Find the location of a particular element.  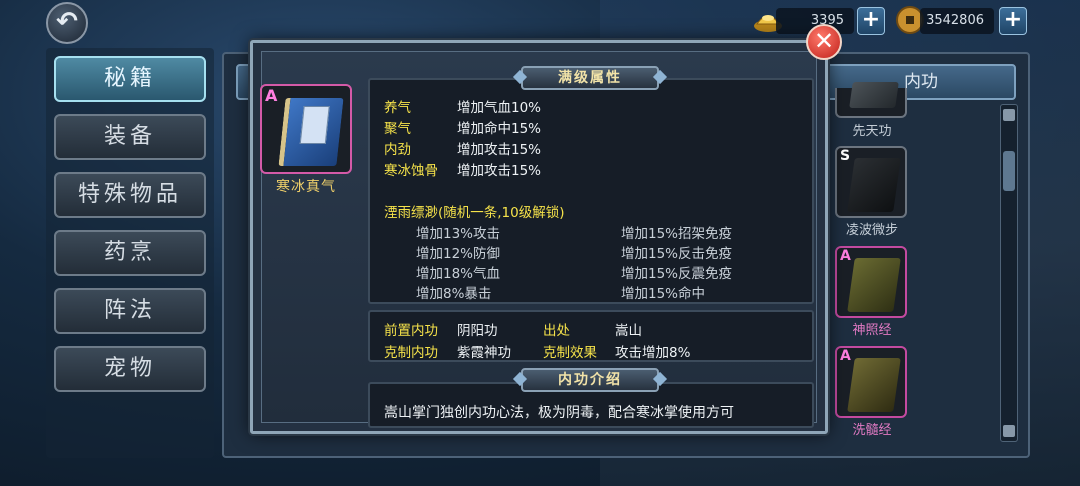

intro-banner: 内功介绍 is located at coordinates (590, 380).